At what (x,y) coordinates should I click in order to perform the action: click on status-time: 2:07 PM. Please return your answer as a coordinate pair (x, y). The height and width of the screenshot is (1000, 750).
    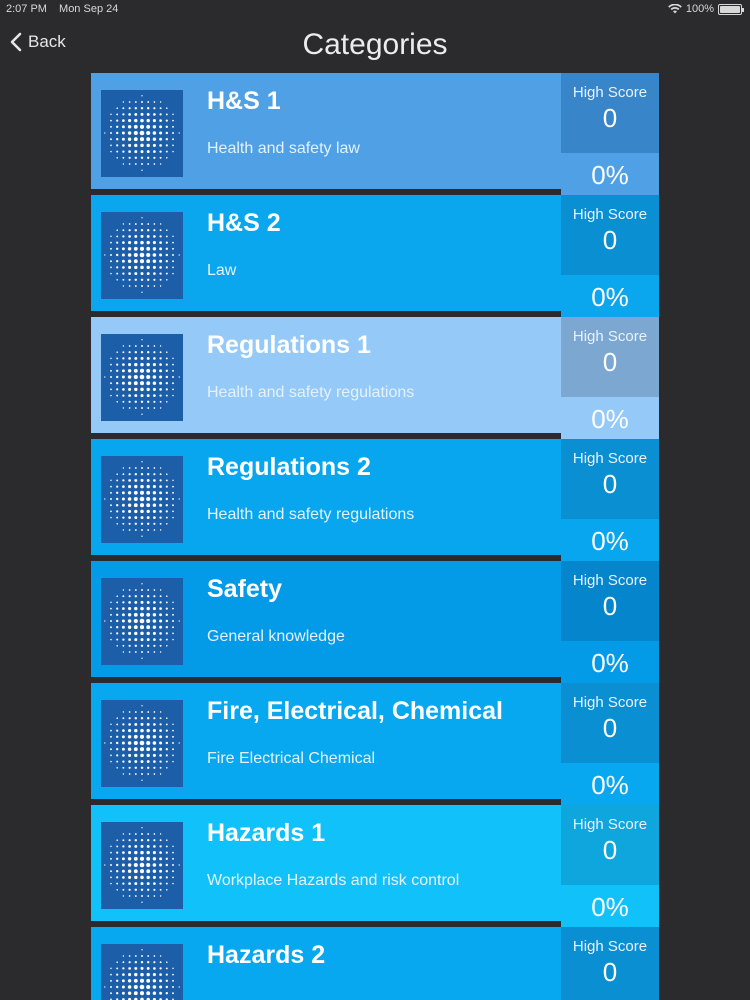
    Looking at the image, I should click on (26, 9).